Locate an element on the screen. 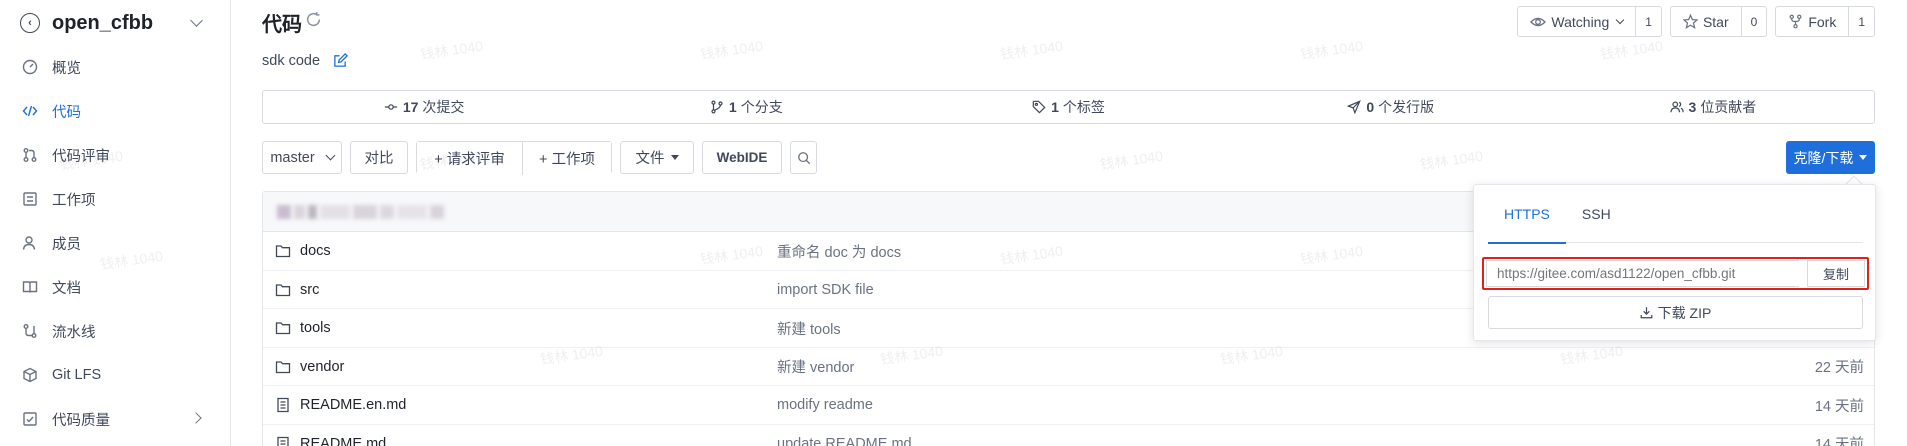 This screenshot has height=446, width=1907. download-zip-label: 下载 ZIP is located at coordinates (1684, 312).